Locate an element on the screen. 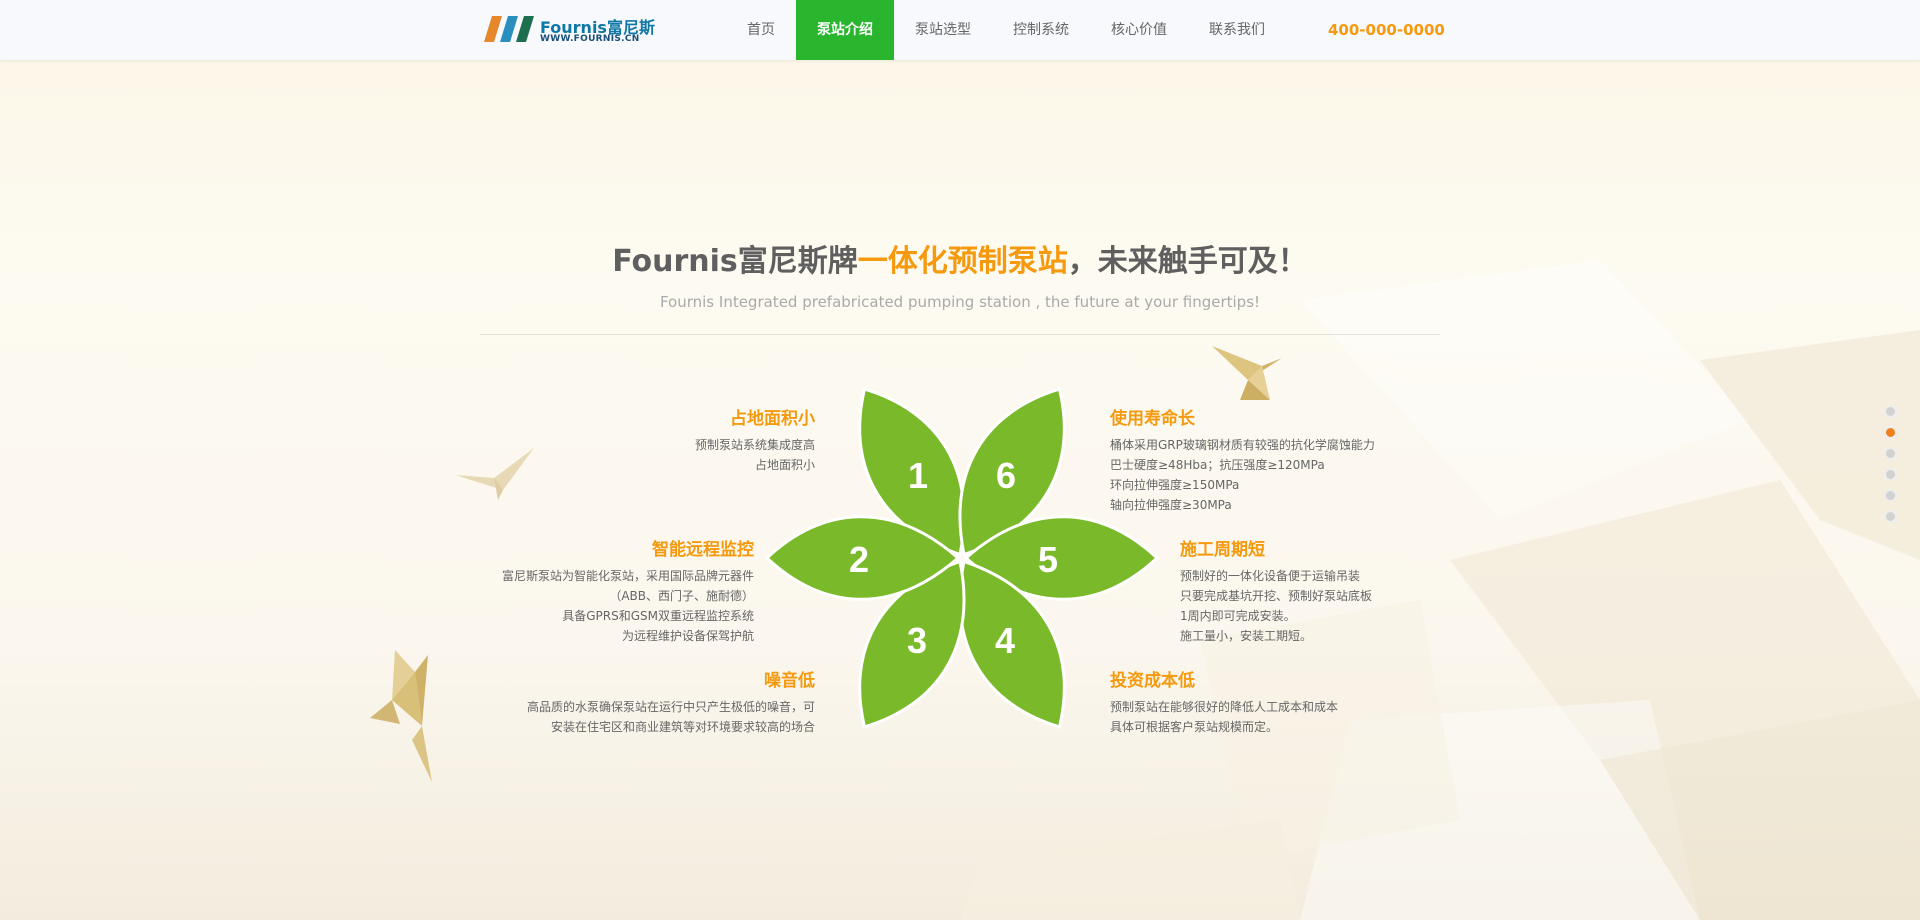 This screenshot has height=920, width=1920. feature-low-investment: 投资成本低 预制泵站在能够很好的降低人工成本和成本 具体可根据客户泵站规模而定。 is located at coordinates (1224, 701).